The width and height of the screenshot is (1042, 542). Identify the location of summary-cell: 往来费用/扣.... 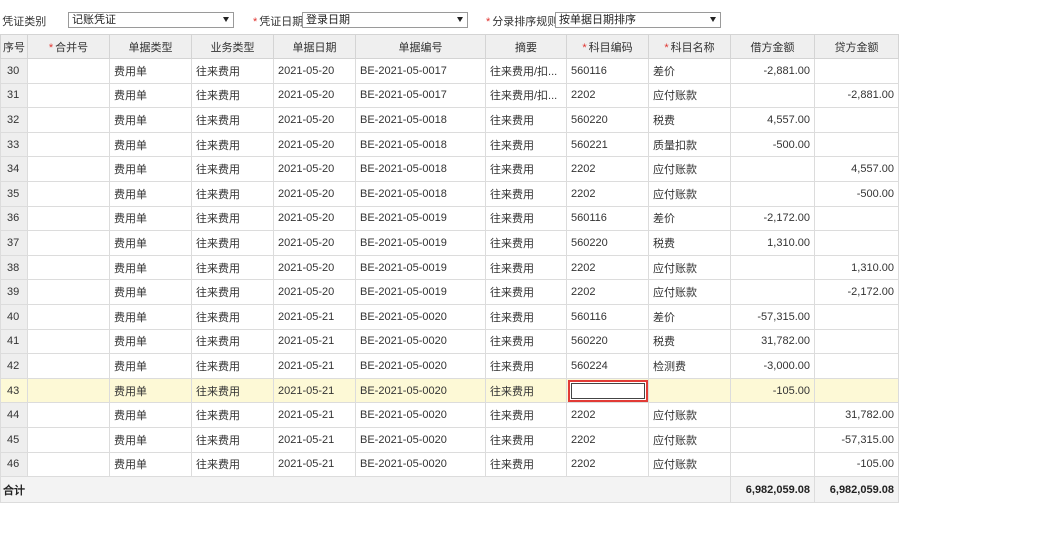
(526, 71).